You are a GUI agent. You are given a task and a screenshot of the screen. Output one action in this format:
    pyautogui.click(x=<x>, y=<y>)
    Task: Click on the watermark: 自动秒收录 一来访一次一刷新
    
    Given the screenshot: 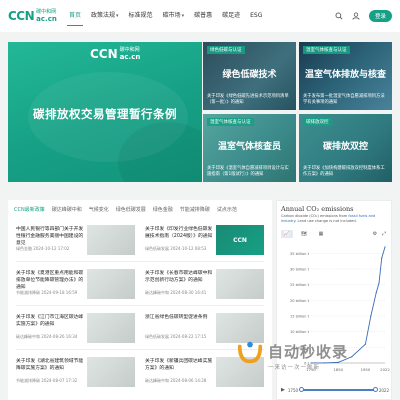 What is the action you would take?
    pyautogui.click(x=300, y=367)
    